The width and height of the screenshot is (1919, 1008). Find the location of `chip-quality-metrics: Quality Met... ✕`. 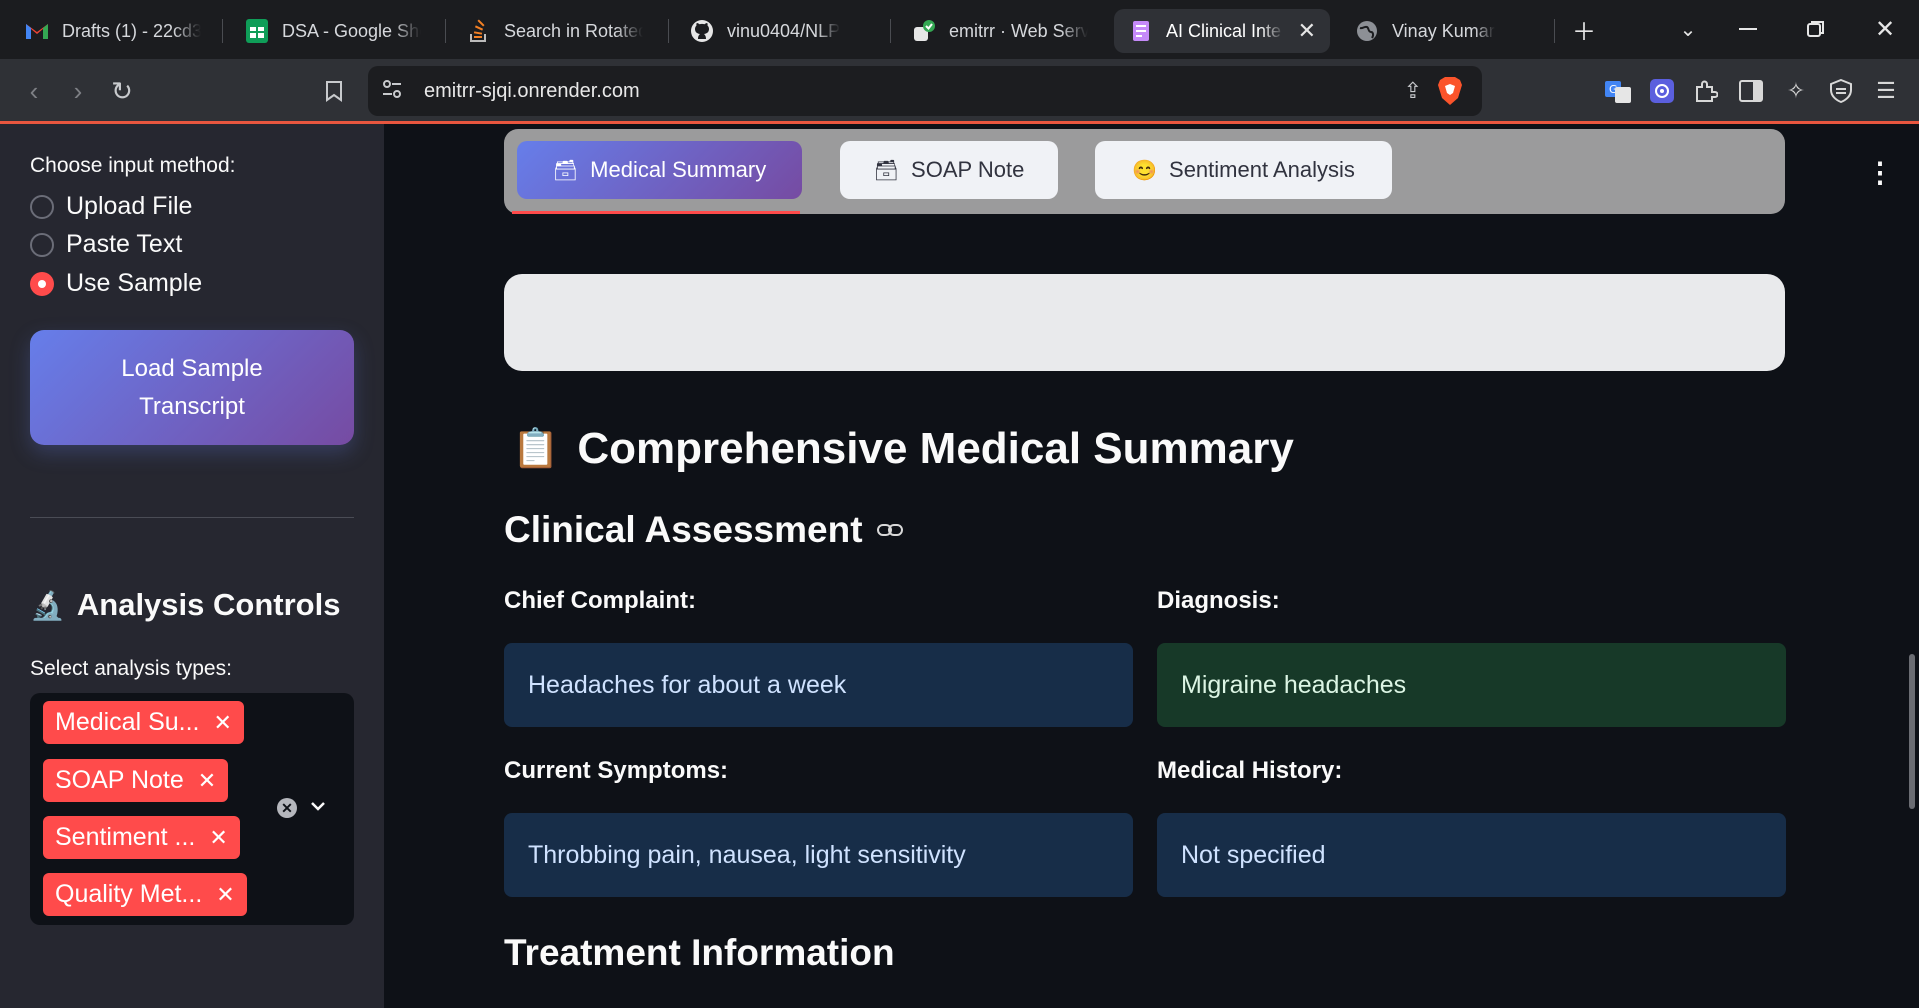

chip-quality-metrics: Quality Met... ✕ is located at coordinates (145, 894).